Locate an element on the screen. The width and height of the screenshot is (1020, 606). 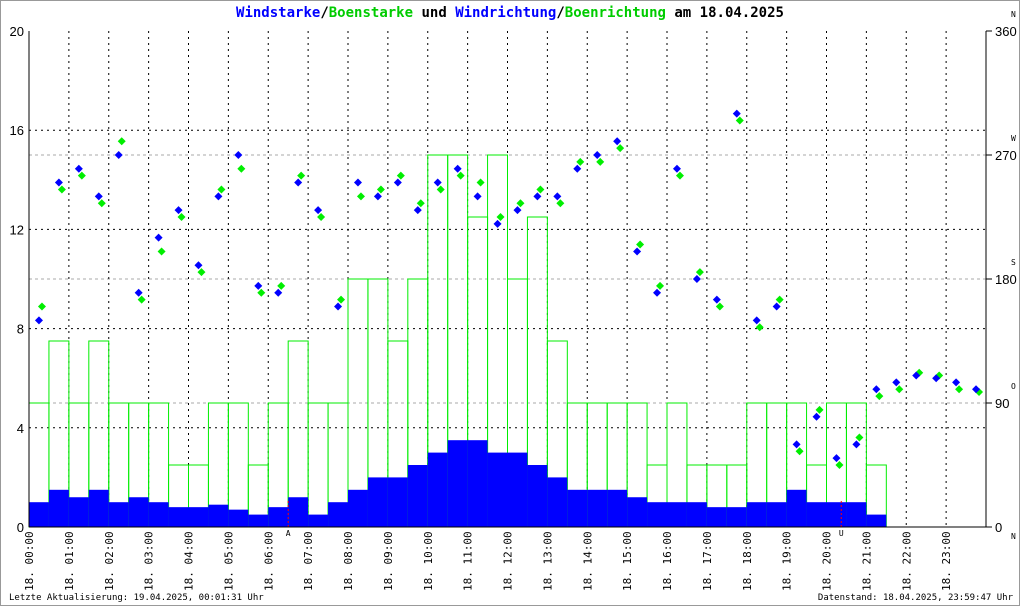
y-right-tick-label: 360 is located at coordinates (1006, 31).